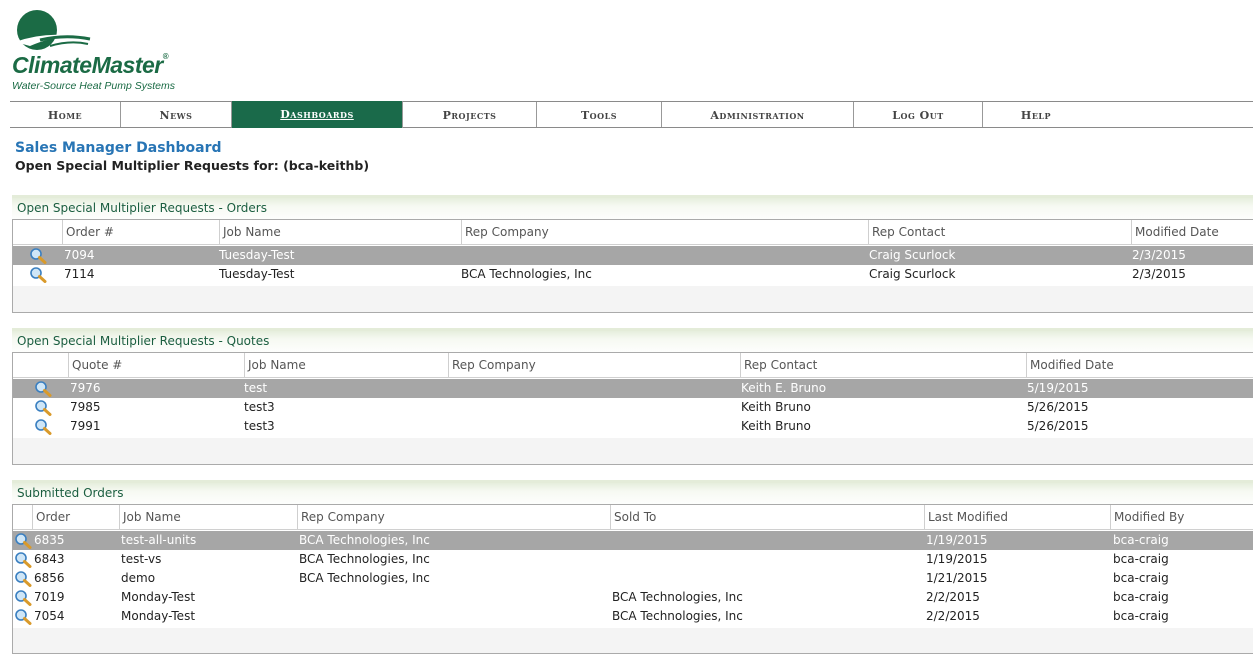  Describe the element at coordinates (138, 578) in the screenshot. I see `job-name: demo` at that location.